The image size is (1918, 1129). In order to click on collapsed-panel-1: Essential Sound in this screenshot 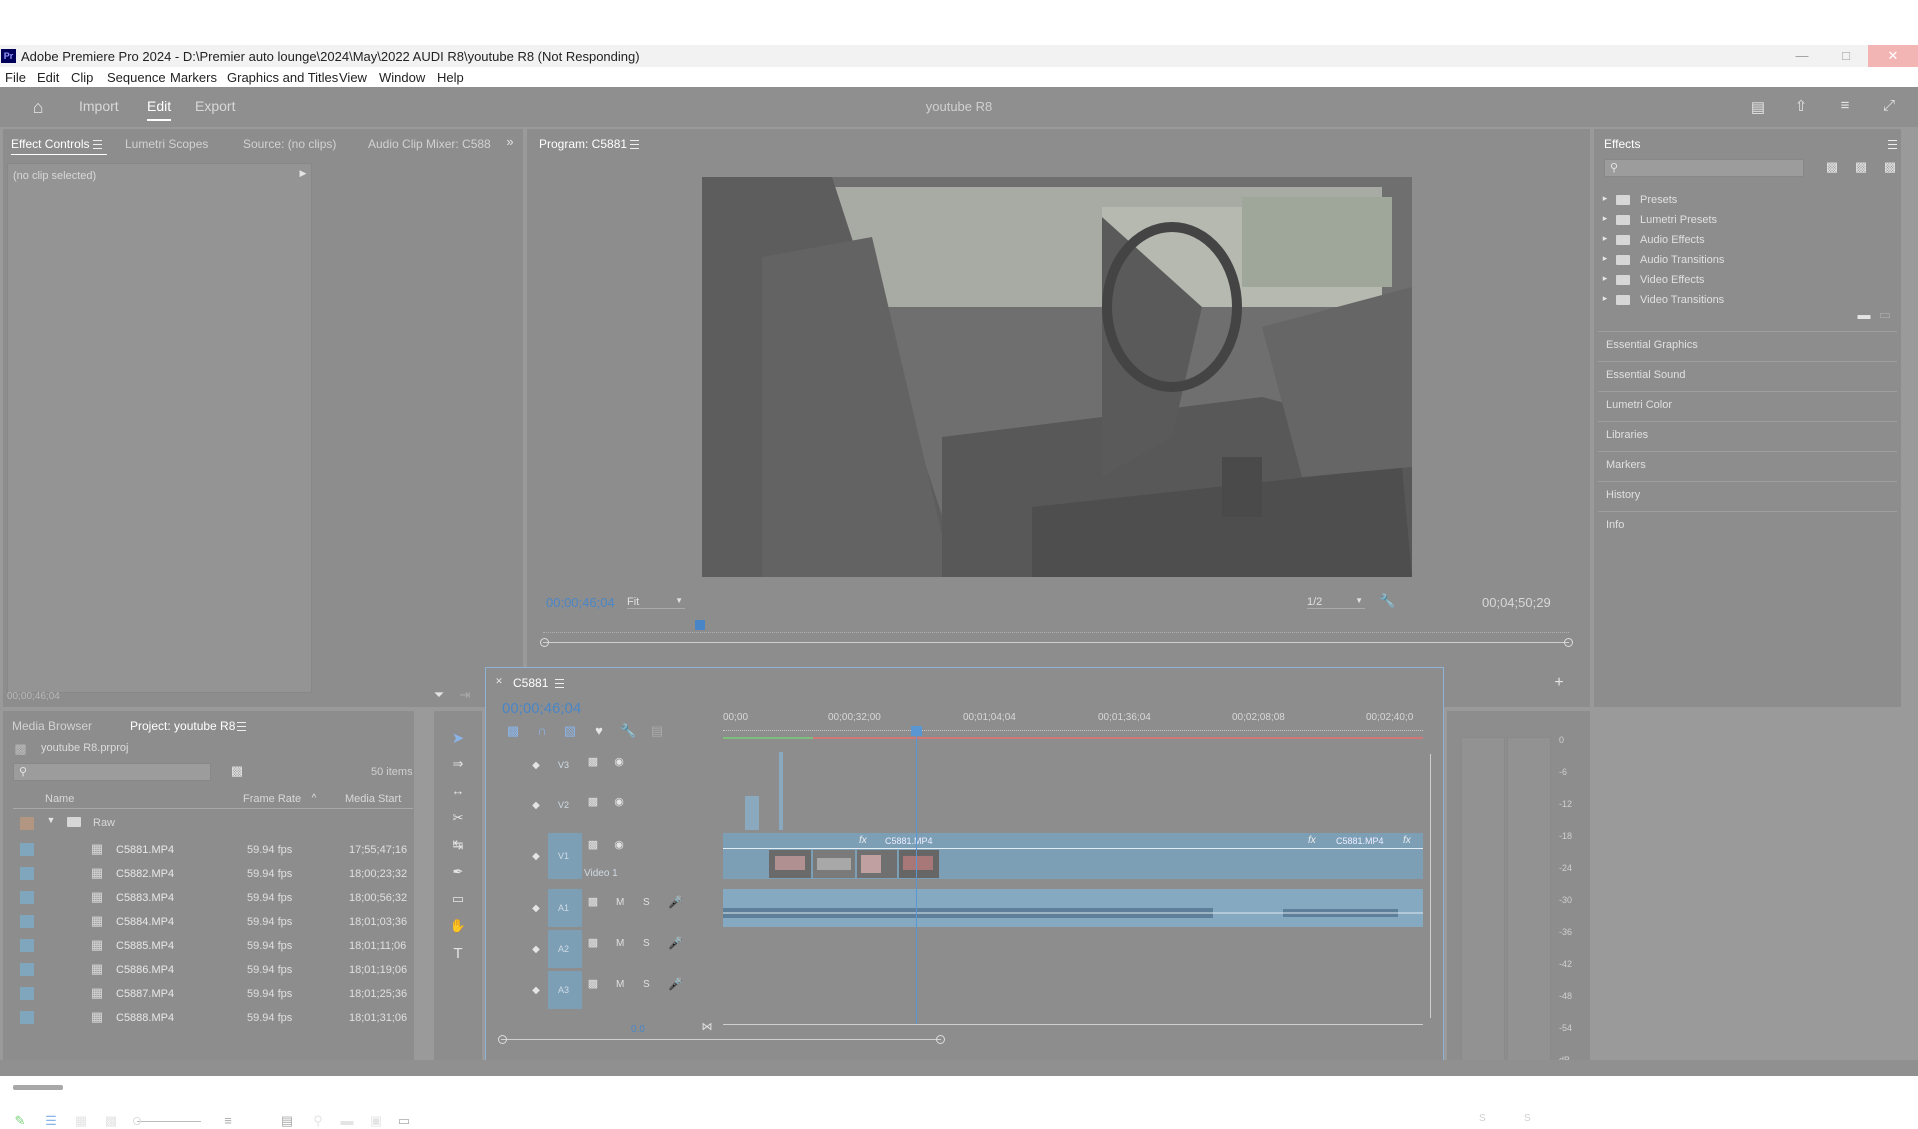, I will do `click(1646, 375)`.